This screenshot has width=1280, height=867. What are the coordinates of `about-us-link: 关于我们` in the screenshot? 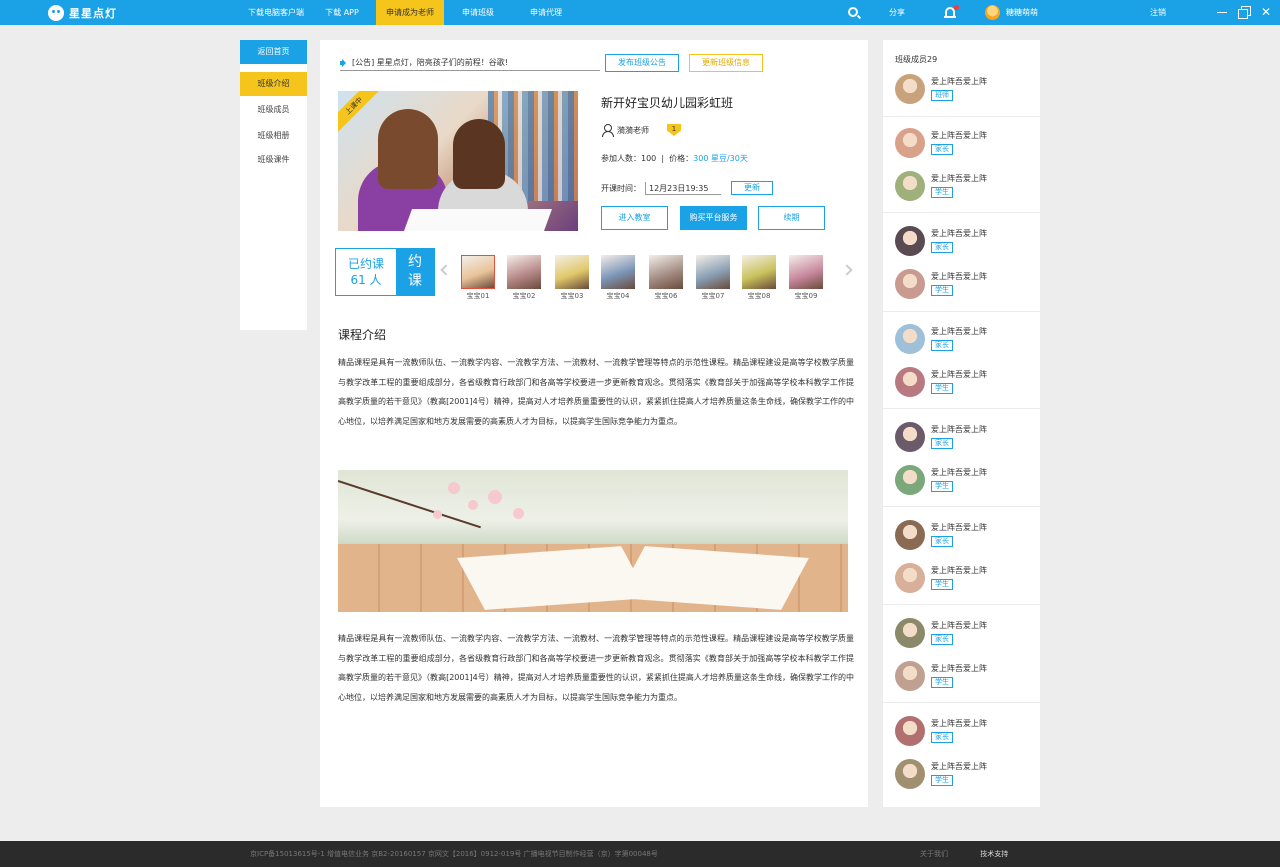 It's located at (934, 854).